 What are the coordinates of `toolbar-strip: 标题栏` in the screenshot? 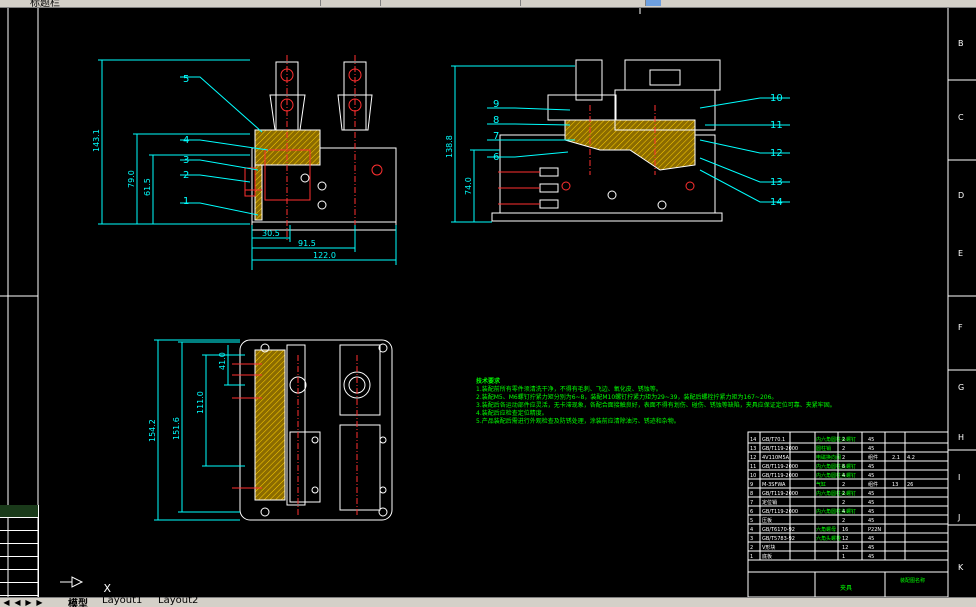 It's located at (488, 4).